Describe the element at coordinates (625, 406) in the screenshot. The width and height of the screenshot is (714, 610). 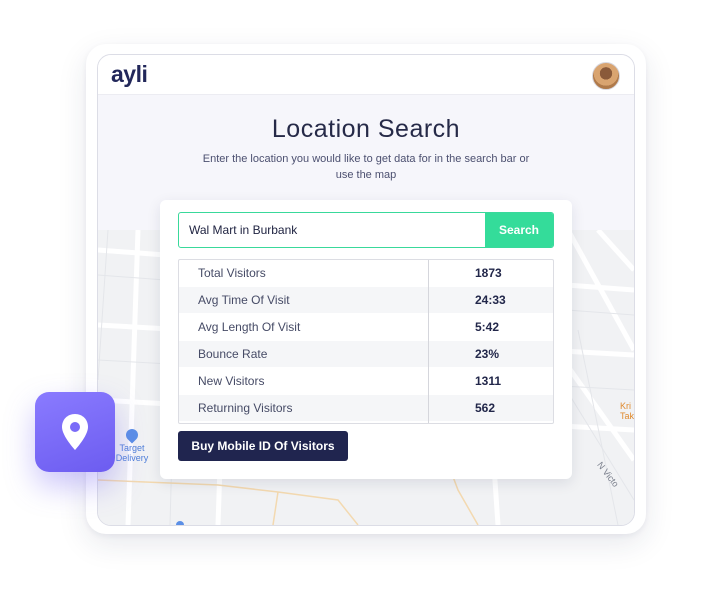
I see `poi-kri-line1: Kri` at that location.